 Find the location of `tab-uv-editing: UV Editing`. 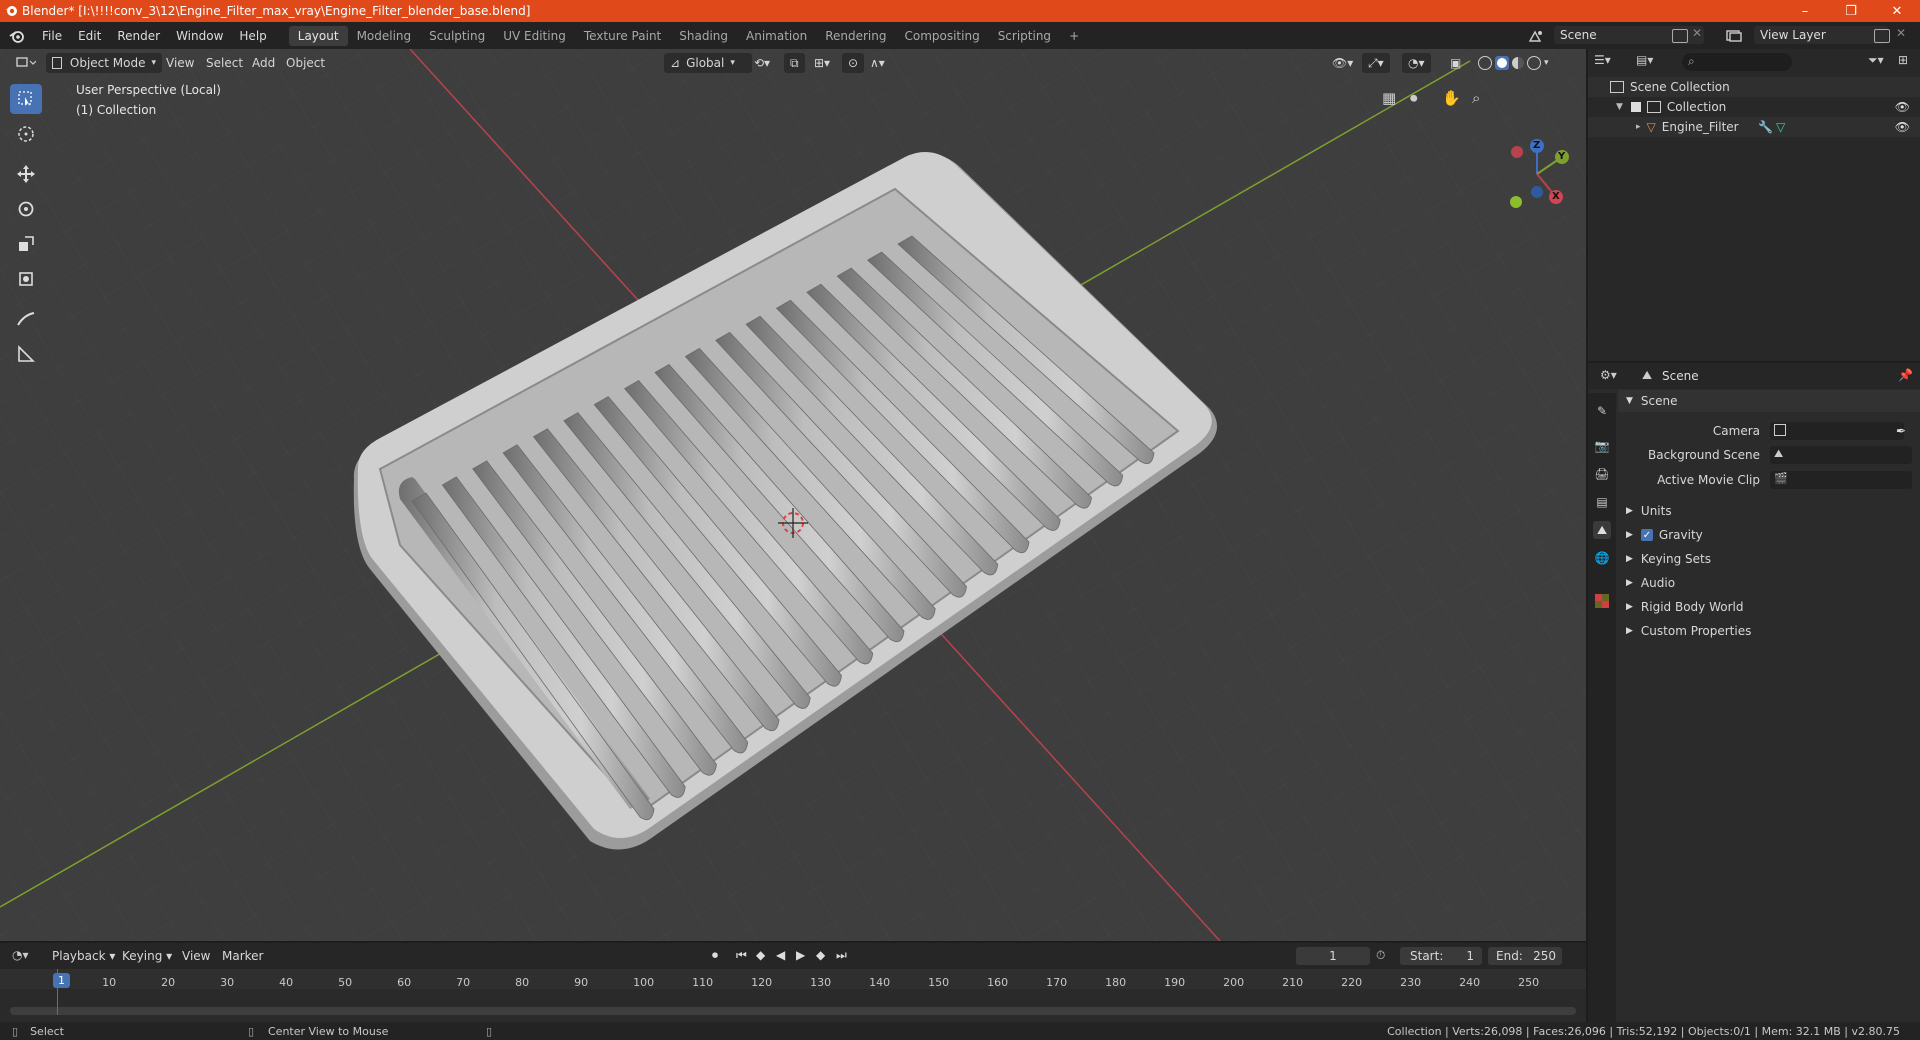

tab-uv-editing: UV Editing is located at coordinates (534, 36).